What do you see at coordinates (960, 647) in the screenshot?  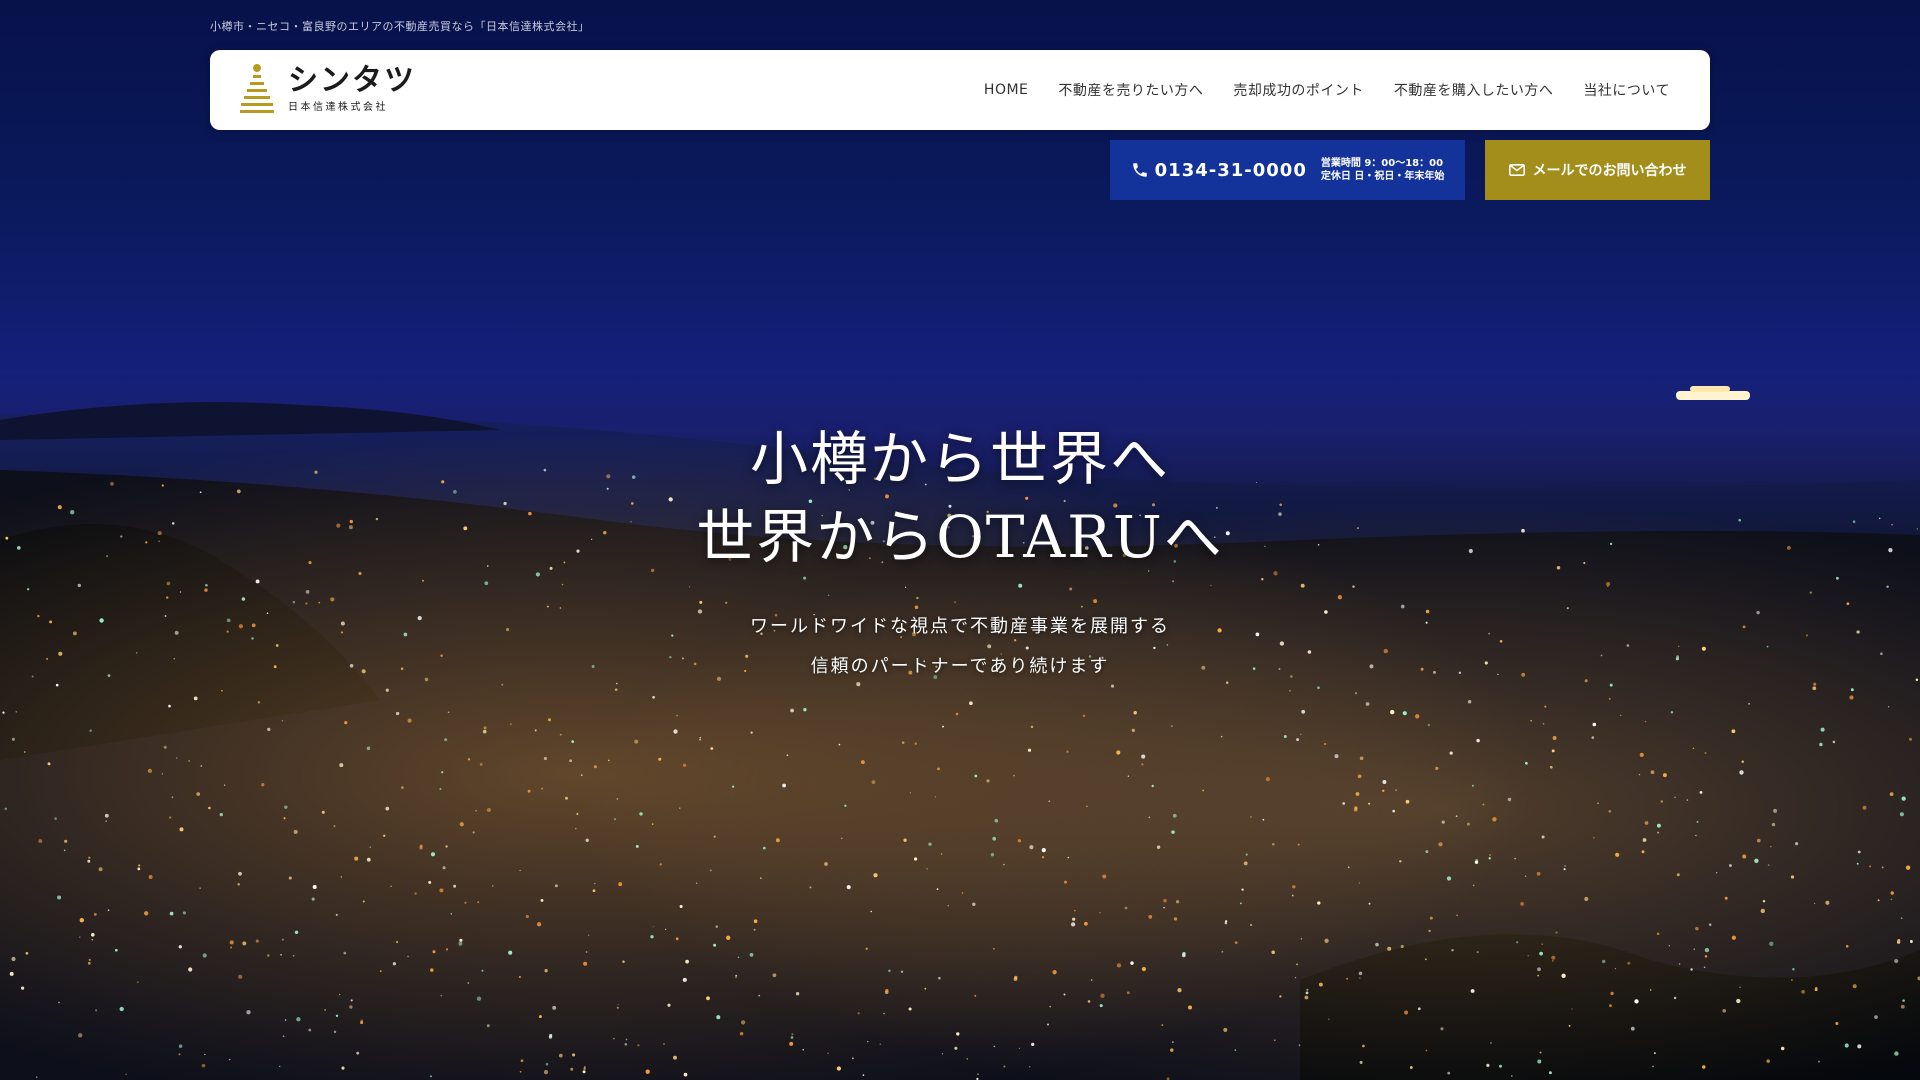 I see `hero-subtext: ワールドワイドな視点で不動産事業を展開する 信頼のパートナーであり続けます` at bounding box center [960, 647].